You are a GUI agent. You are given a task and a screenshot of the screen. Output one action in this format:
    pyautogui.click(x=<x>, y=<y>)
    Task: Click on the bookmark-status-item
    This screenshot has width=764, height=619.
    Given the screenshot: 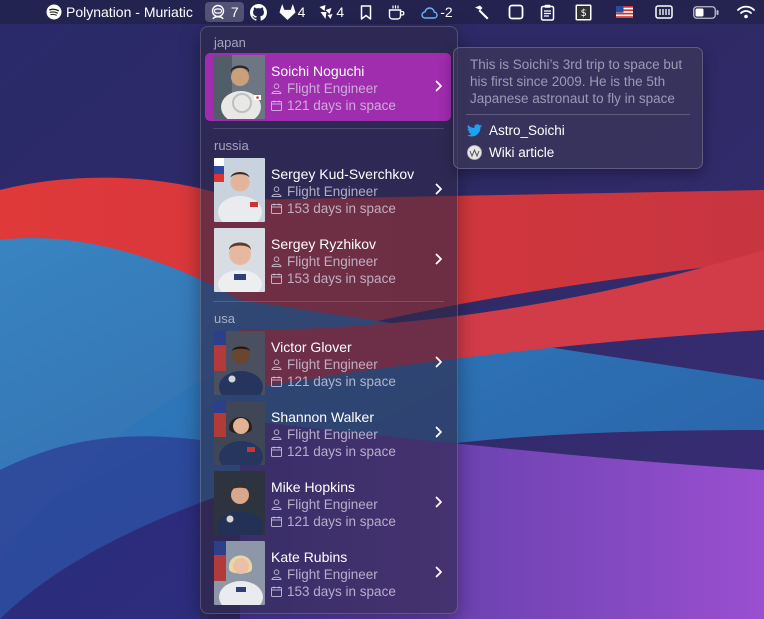 What is the action you would take?
    pyautogui.click(x=364, y=12)
    